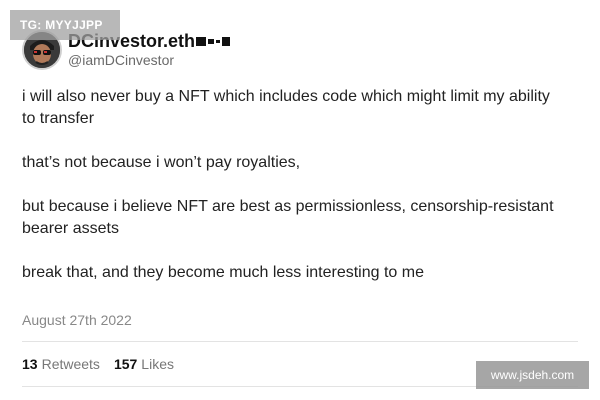 The image size is (600, 400). I want to click on profile-badge-icon, so click(215, 41).